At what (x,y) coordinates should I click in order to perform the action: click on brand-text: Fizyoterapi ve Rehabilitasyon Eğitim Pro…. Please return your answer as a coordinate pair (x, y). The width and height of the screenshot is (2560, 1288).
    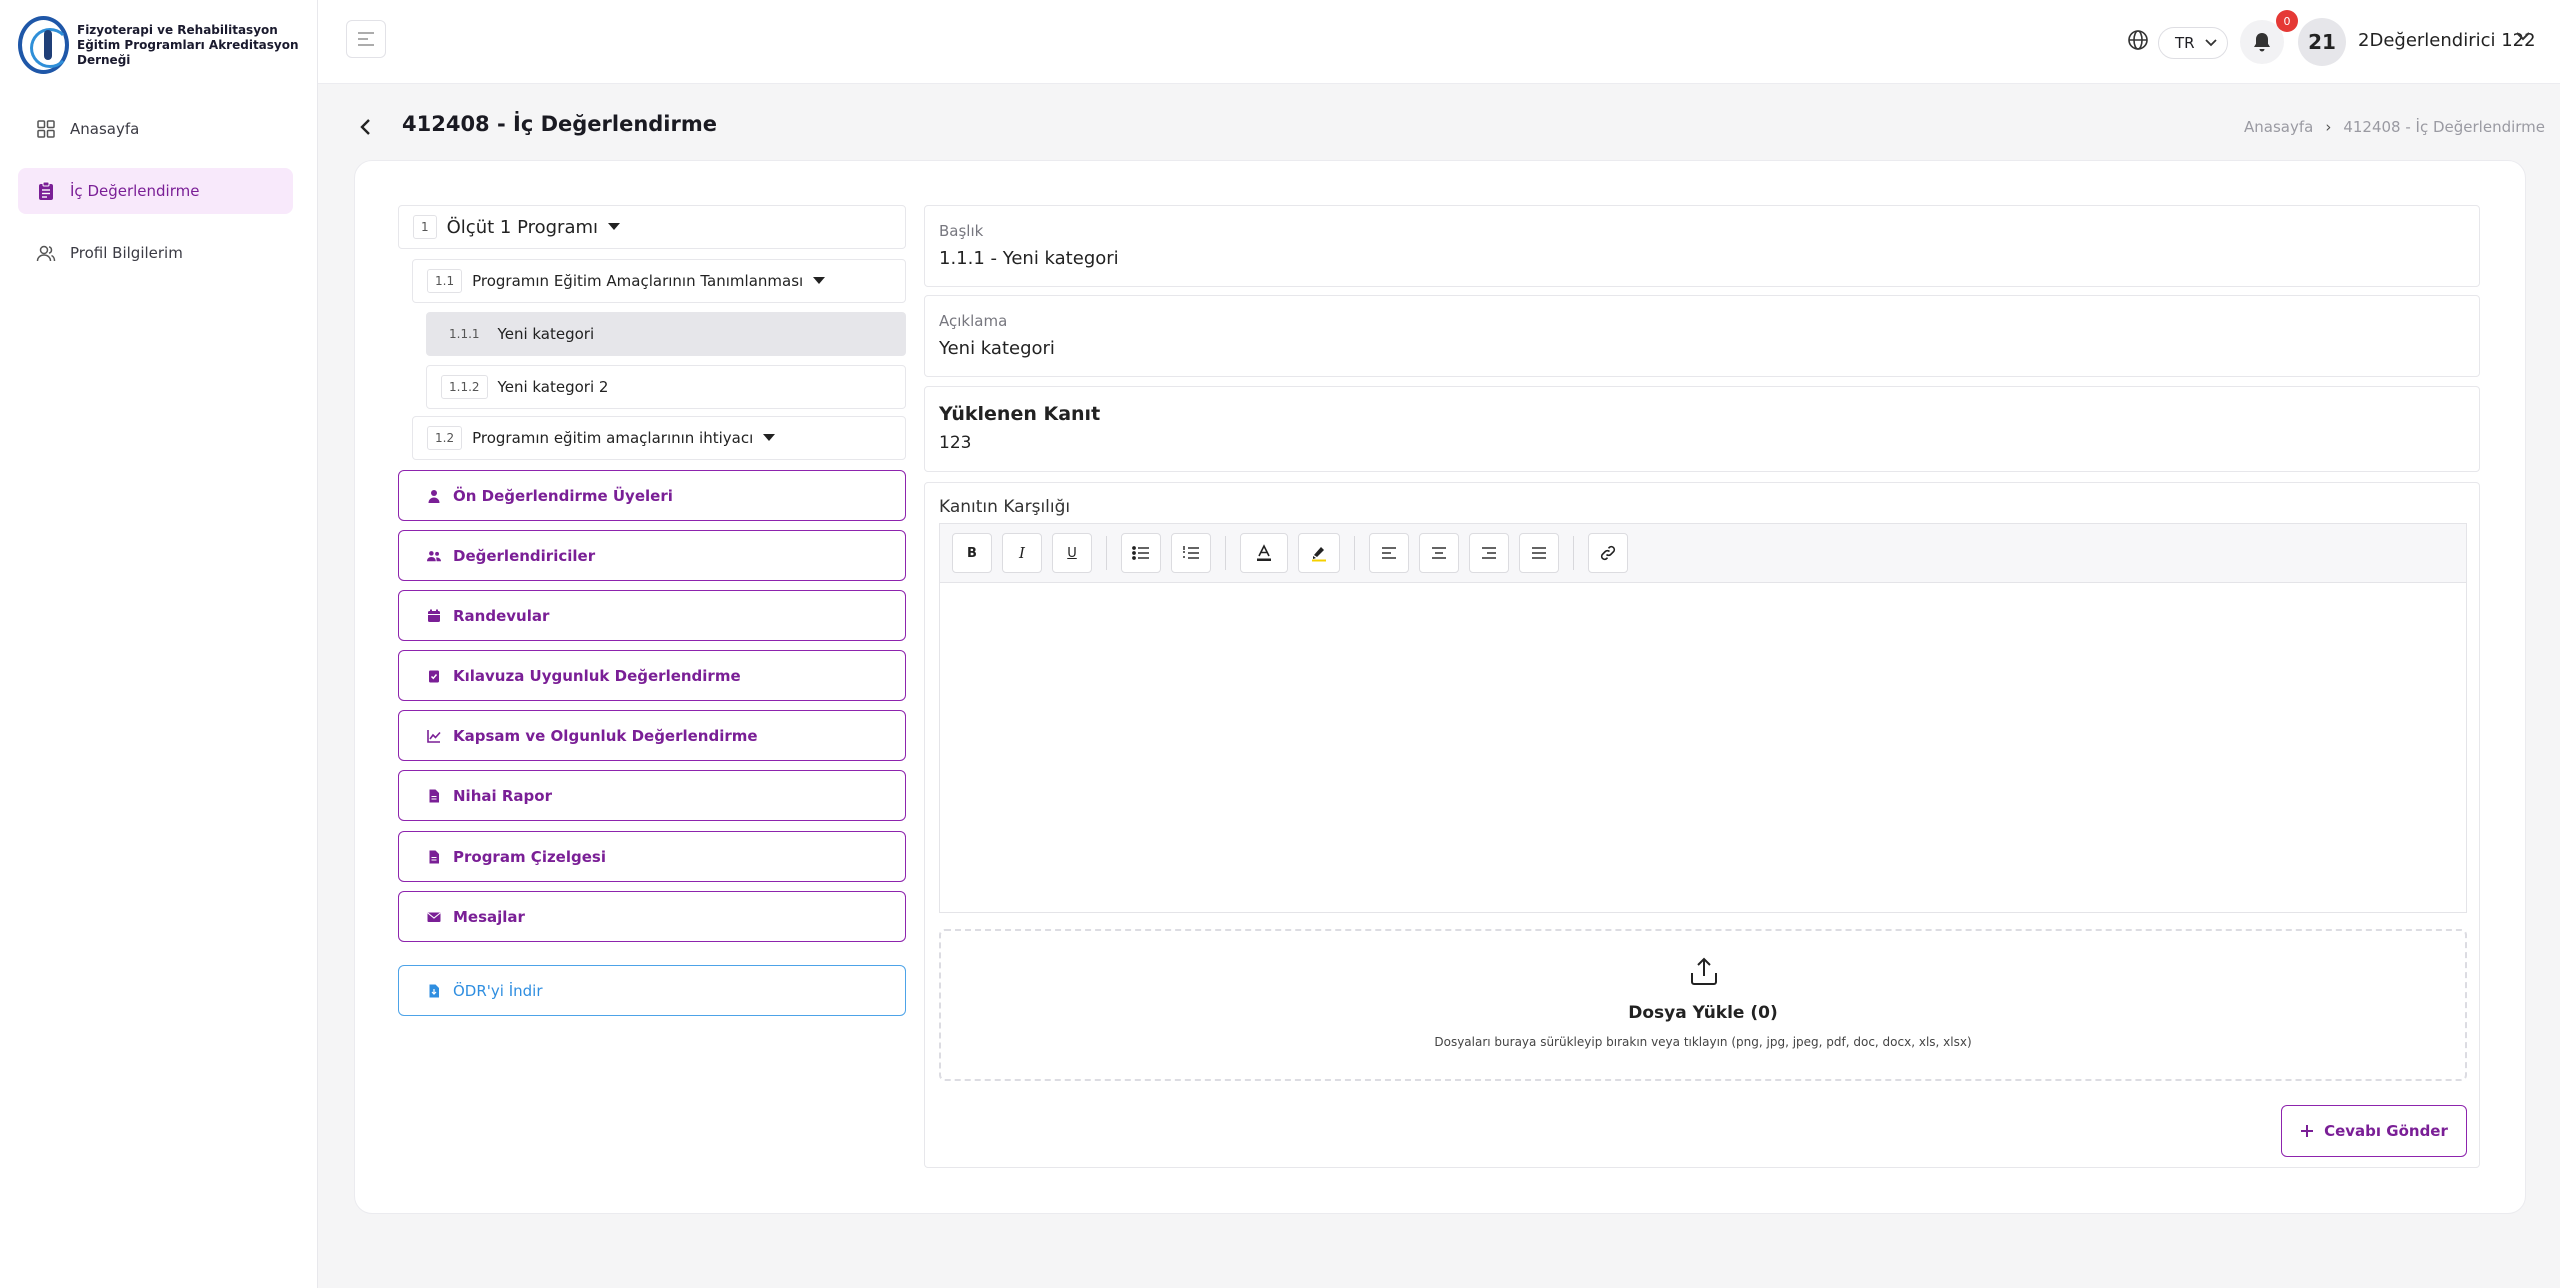
    Looking at the image, I should click on (197, 45).